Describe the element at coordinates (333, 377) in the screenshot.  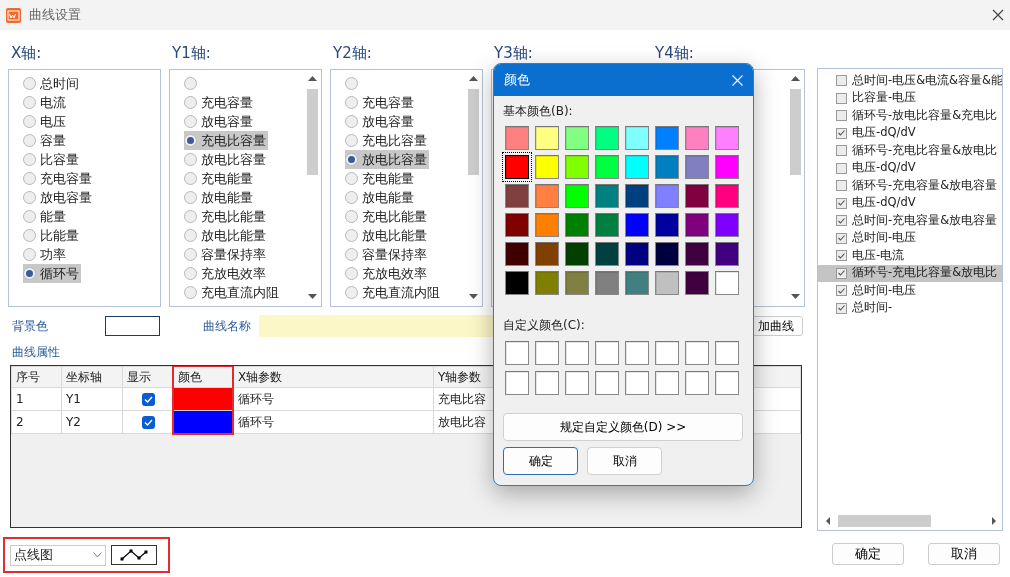
I see `column-header: X轴参数` at that location.